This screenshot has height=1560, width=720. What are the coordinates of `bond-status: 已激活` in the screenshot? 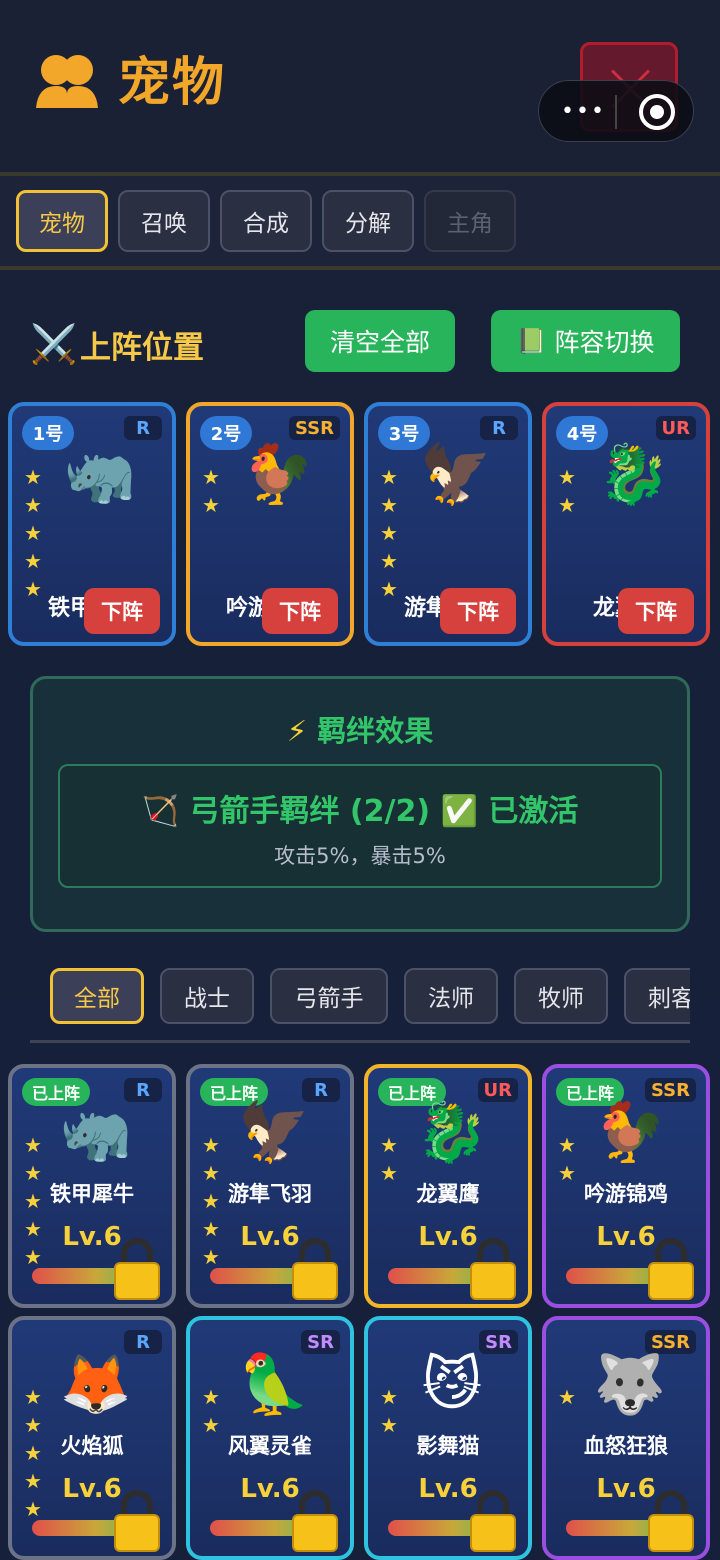 It's located at (533, 811).